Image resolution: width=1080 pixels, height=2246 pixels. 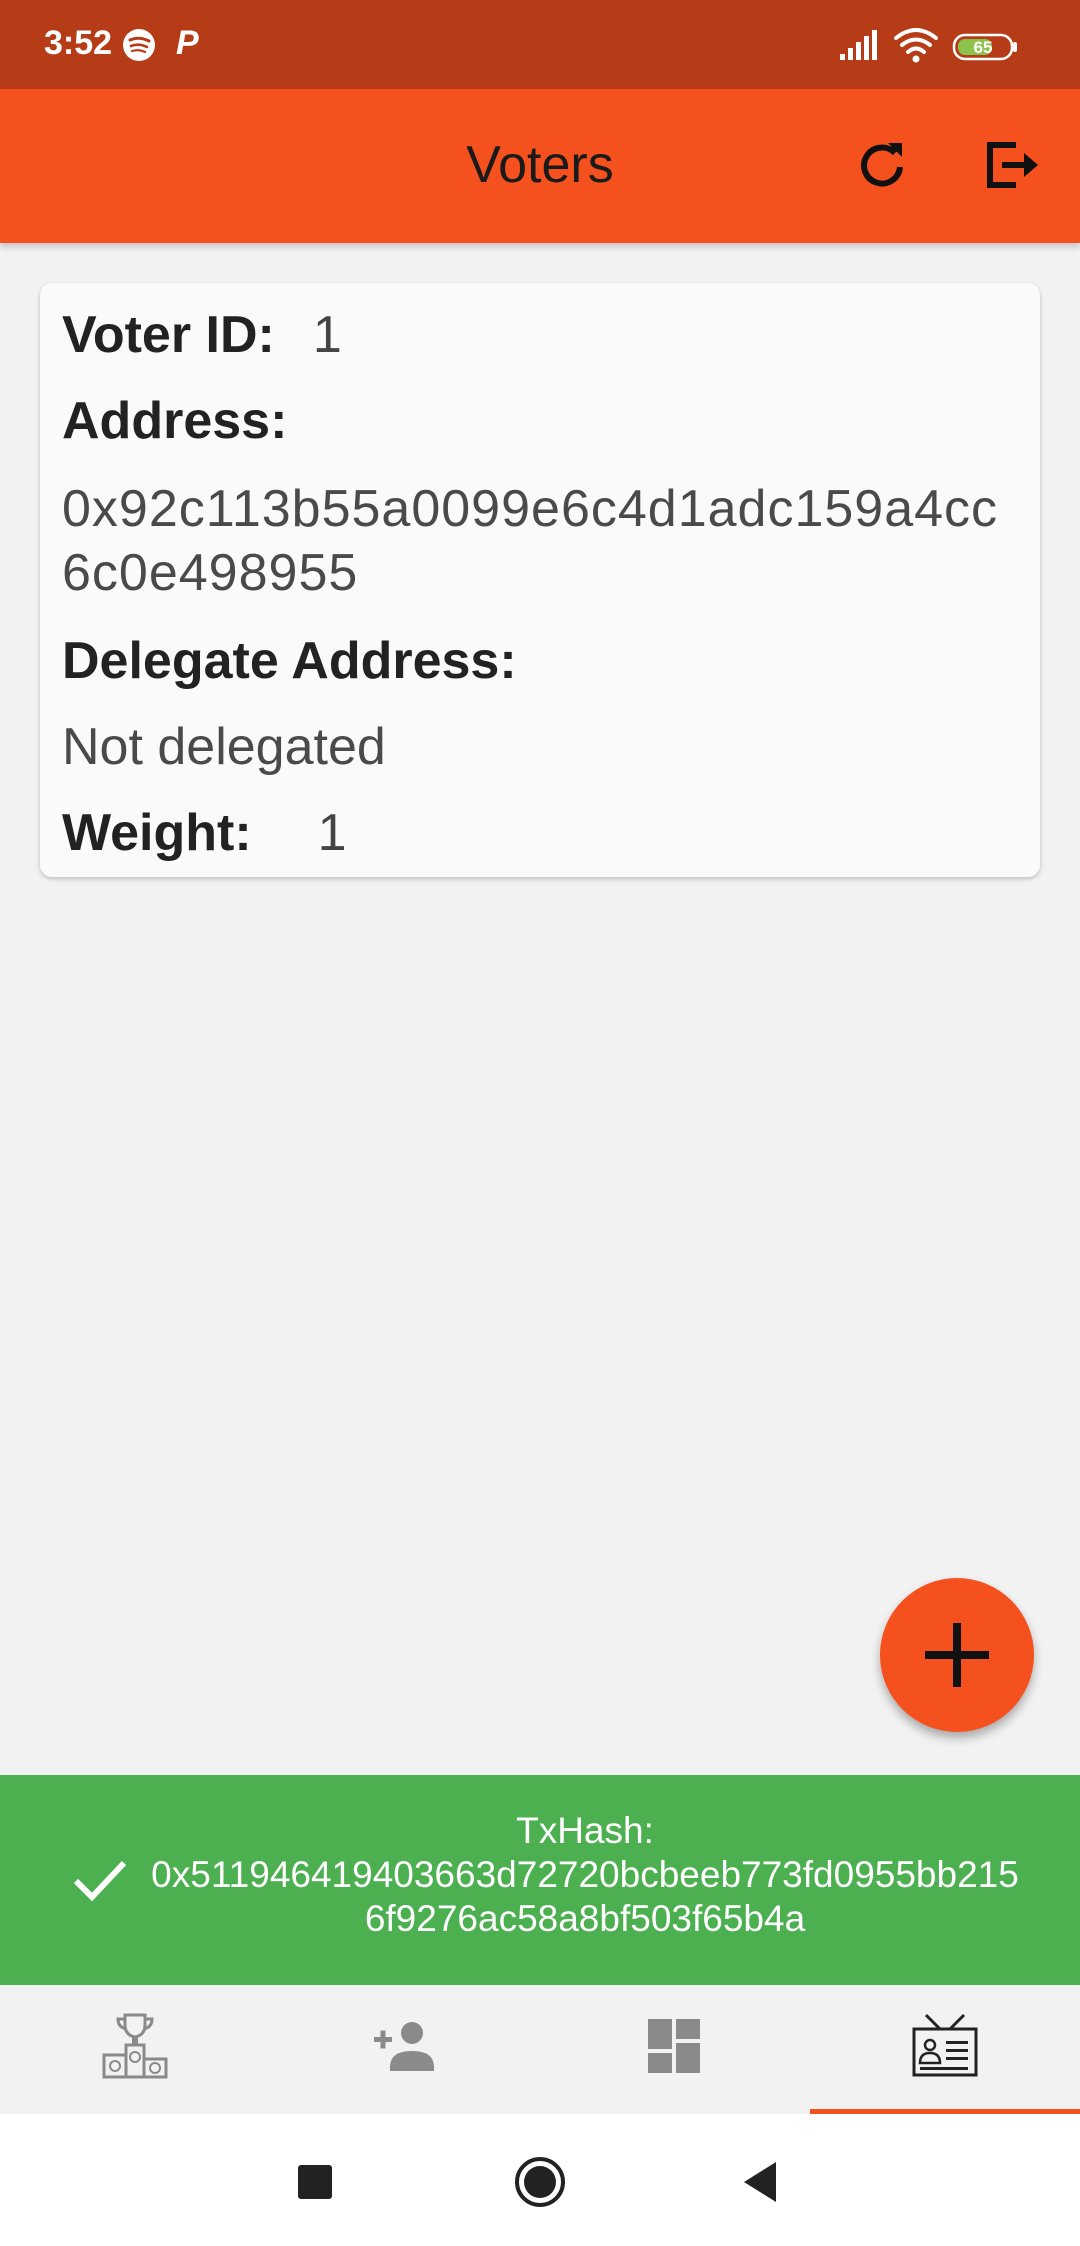 What do you see at coordinates (168, 335) in the screenshot?
I see `voter-id-label: Voter ID:` at bounding box center [168, 335].